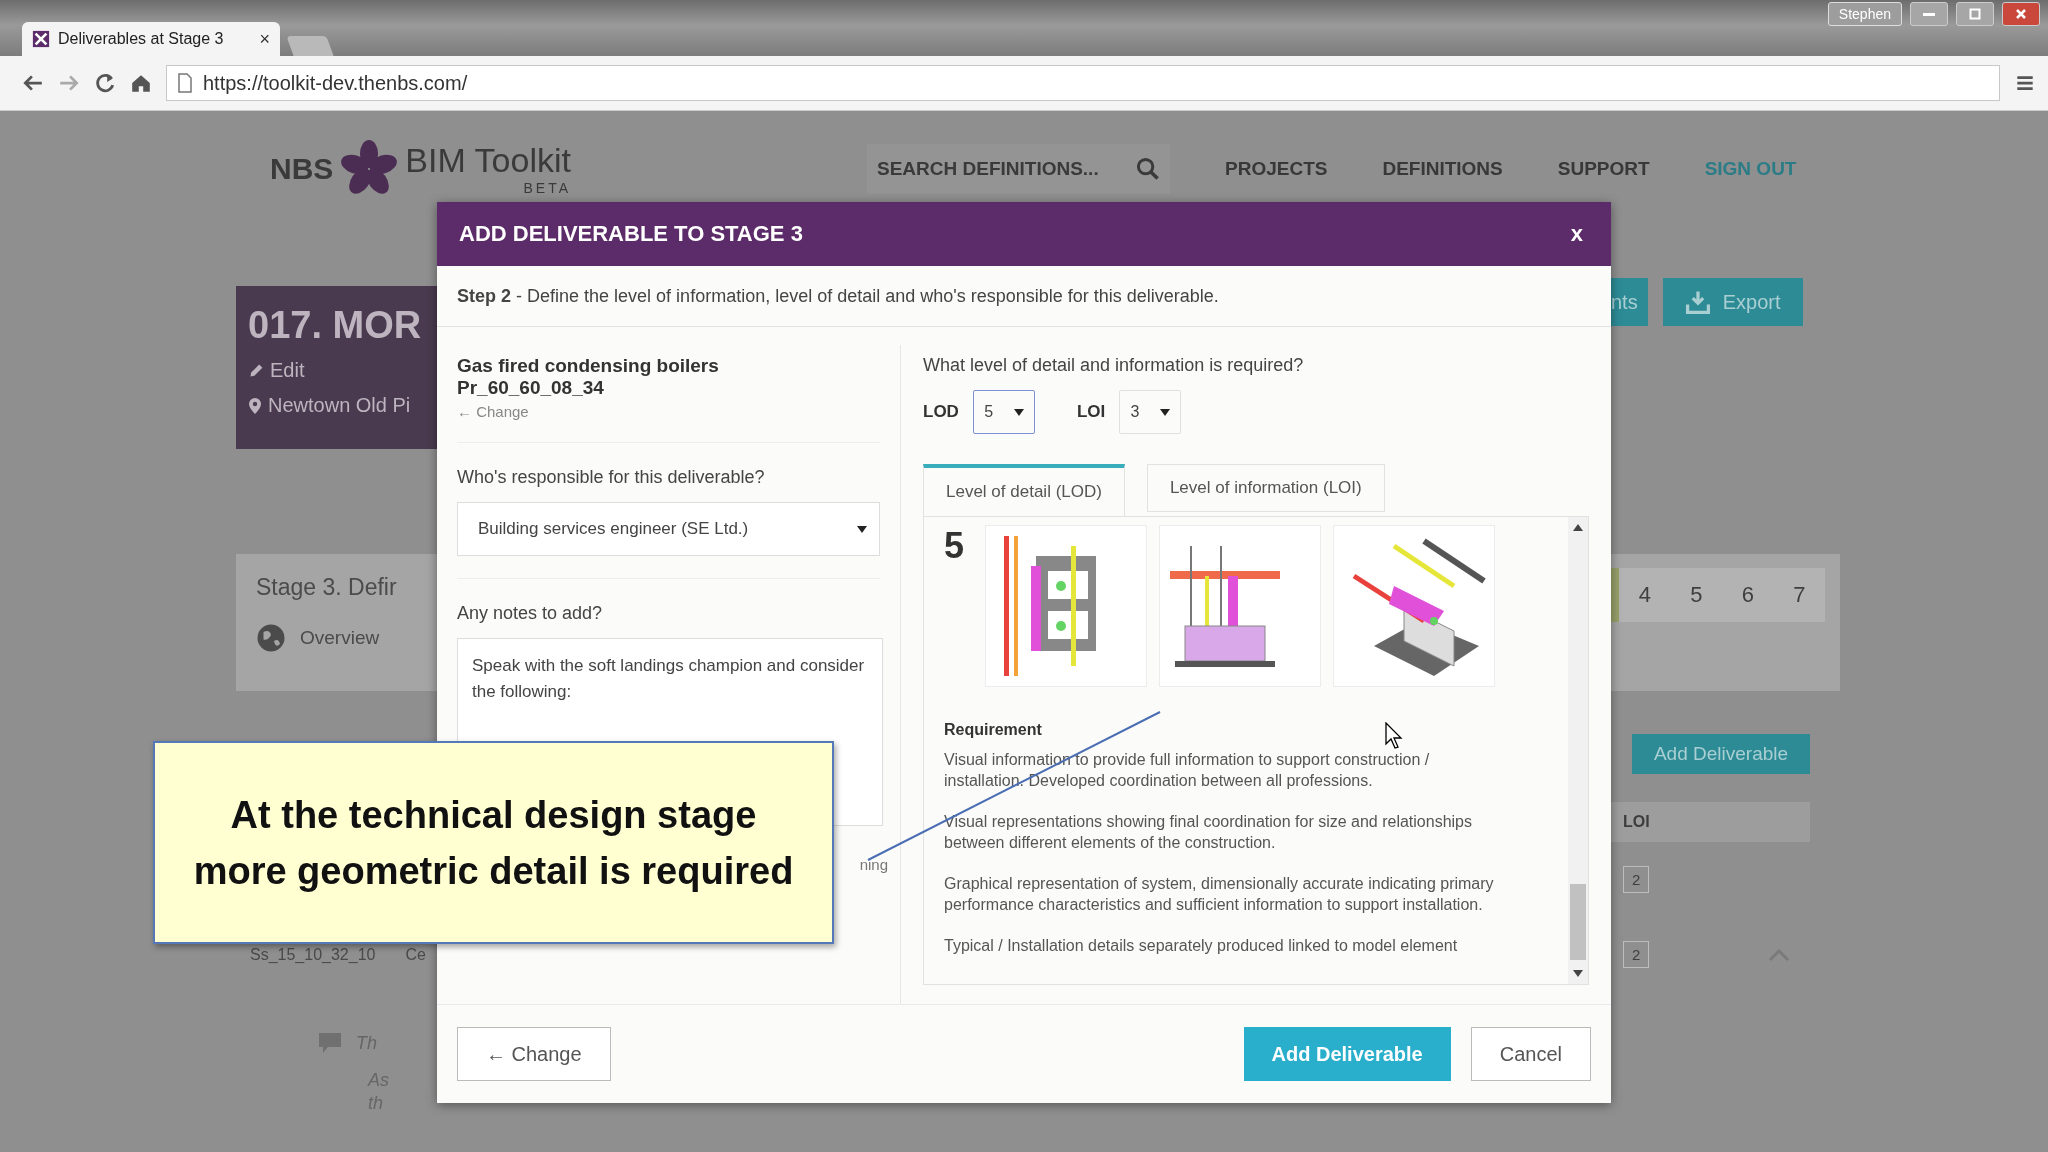 This screenshot has width=2048, height=1152. Describe the element at coordinates (1091, 412) in the screenshot. I see `select-label: LOI` at that location.